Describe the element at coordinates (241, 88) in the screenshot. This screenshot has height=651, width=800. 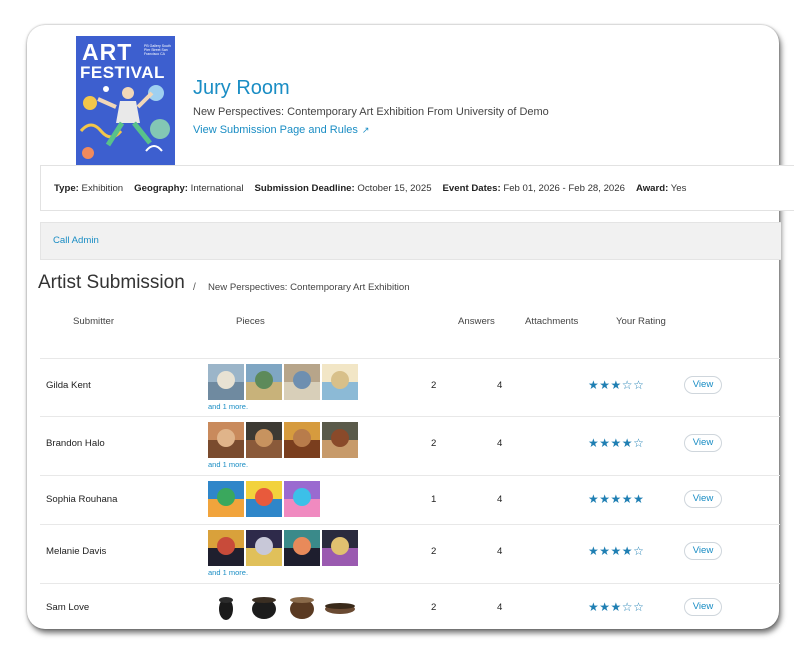
I see `page-title: Jury Room` at that location.